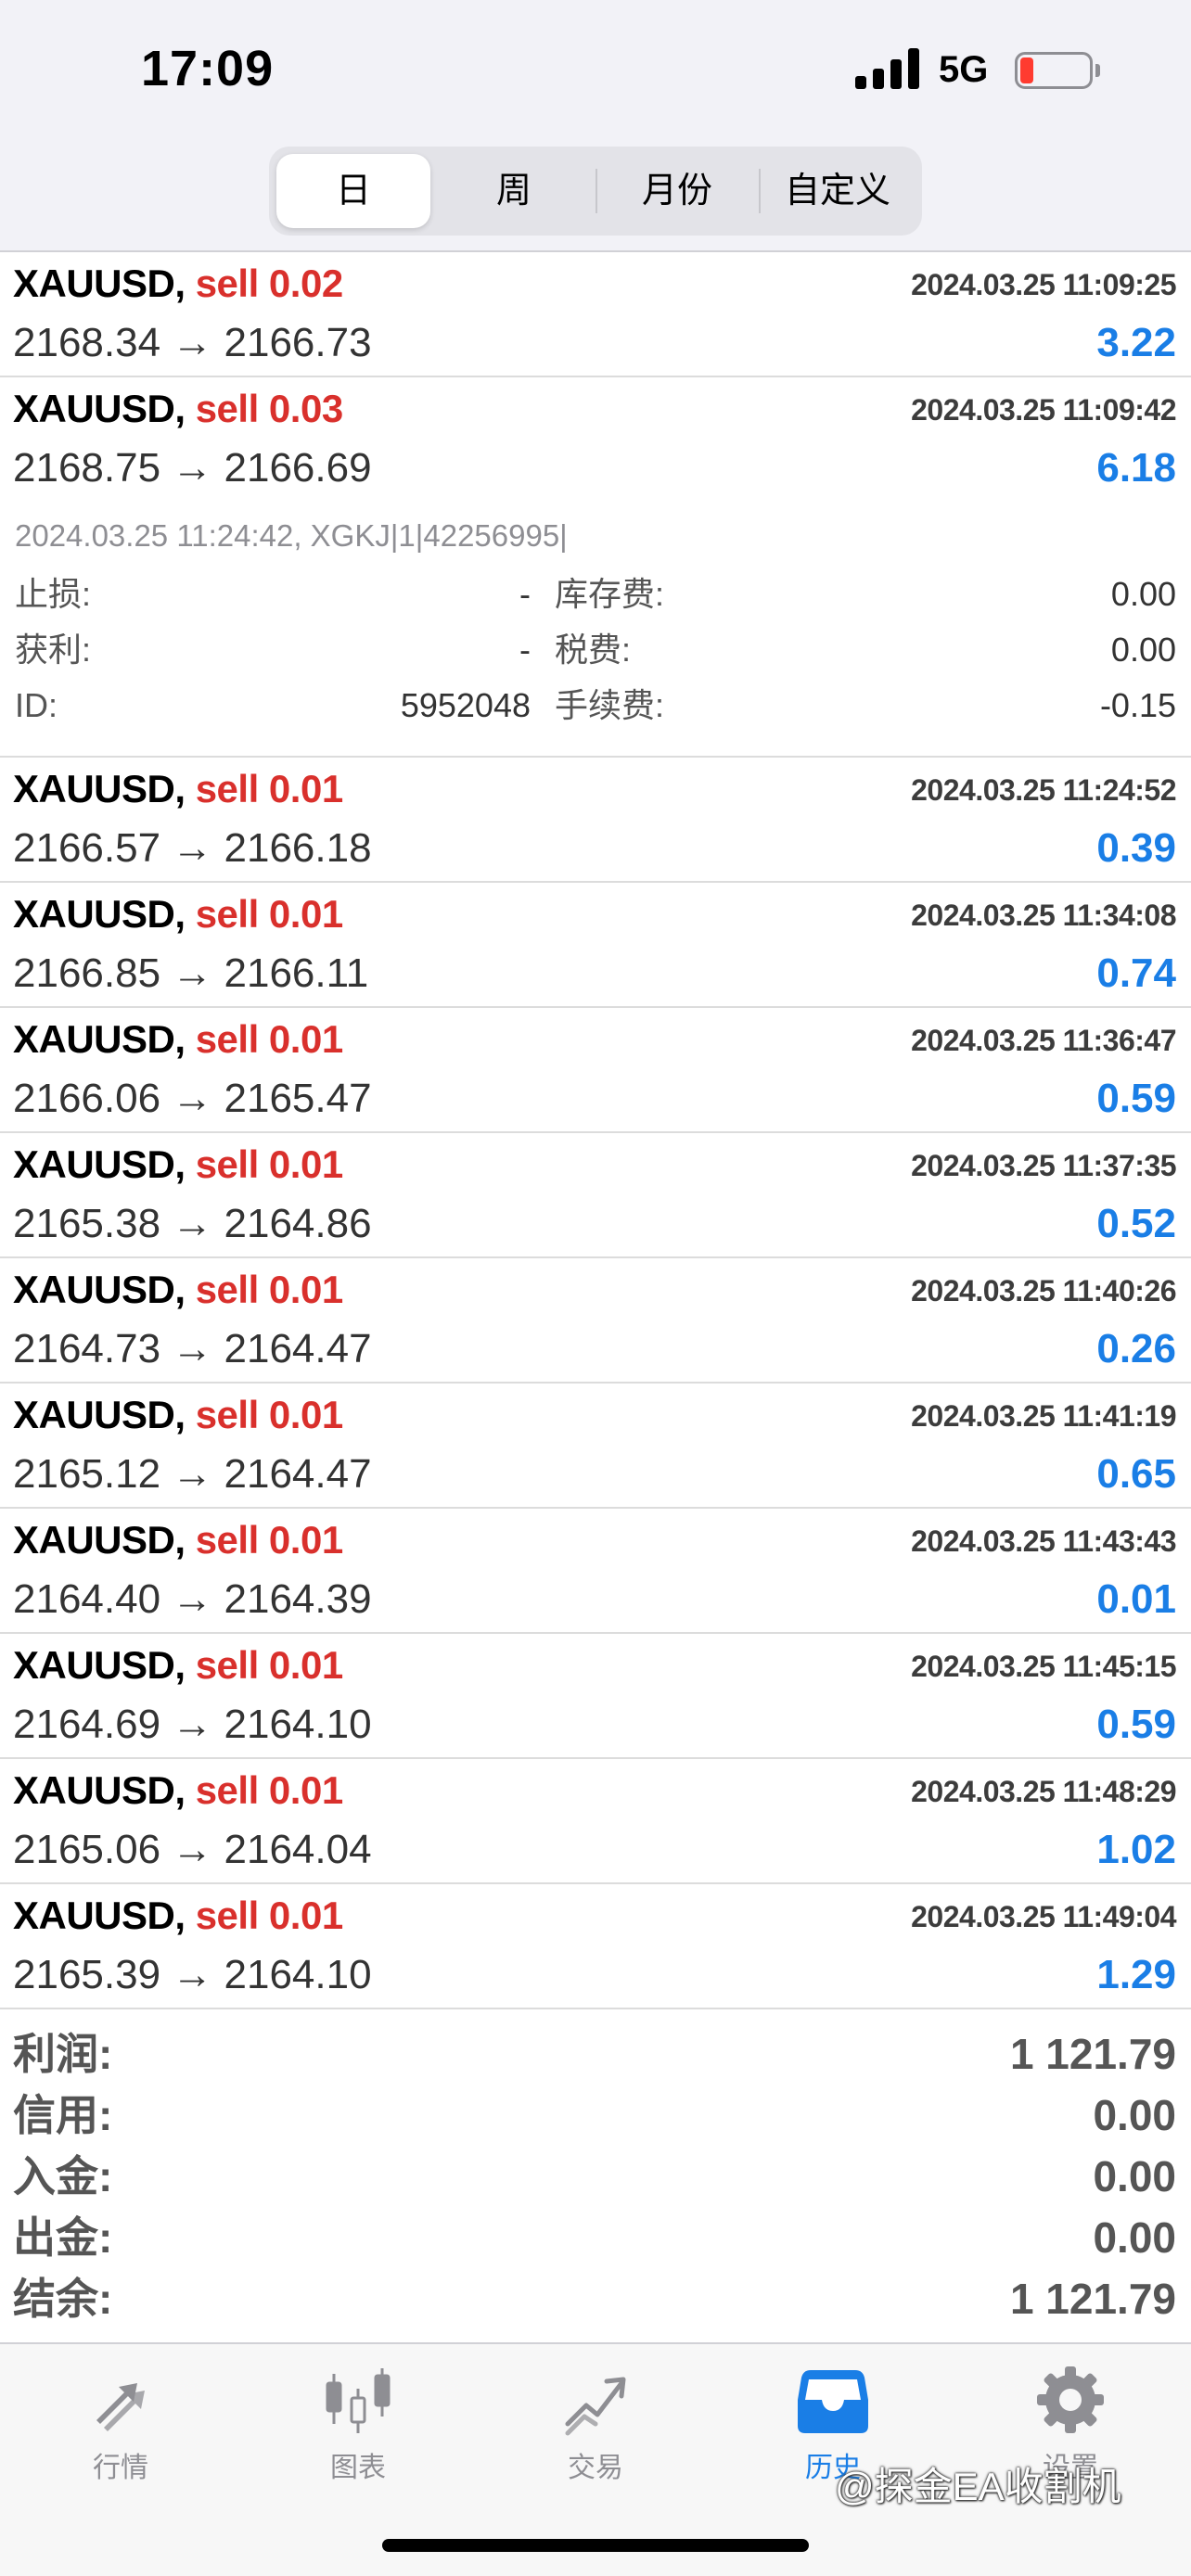 The width and height of the screenshot is (1191, 2576). Describe the element at coordinates (1136, 973) in the screenshot. I see `deal-profit: 0.74` at that location.